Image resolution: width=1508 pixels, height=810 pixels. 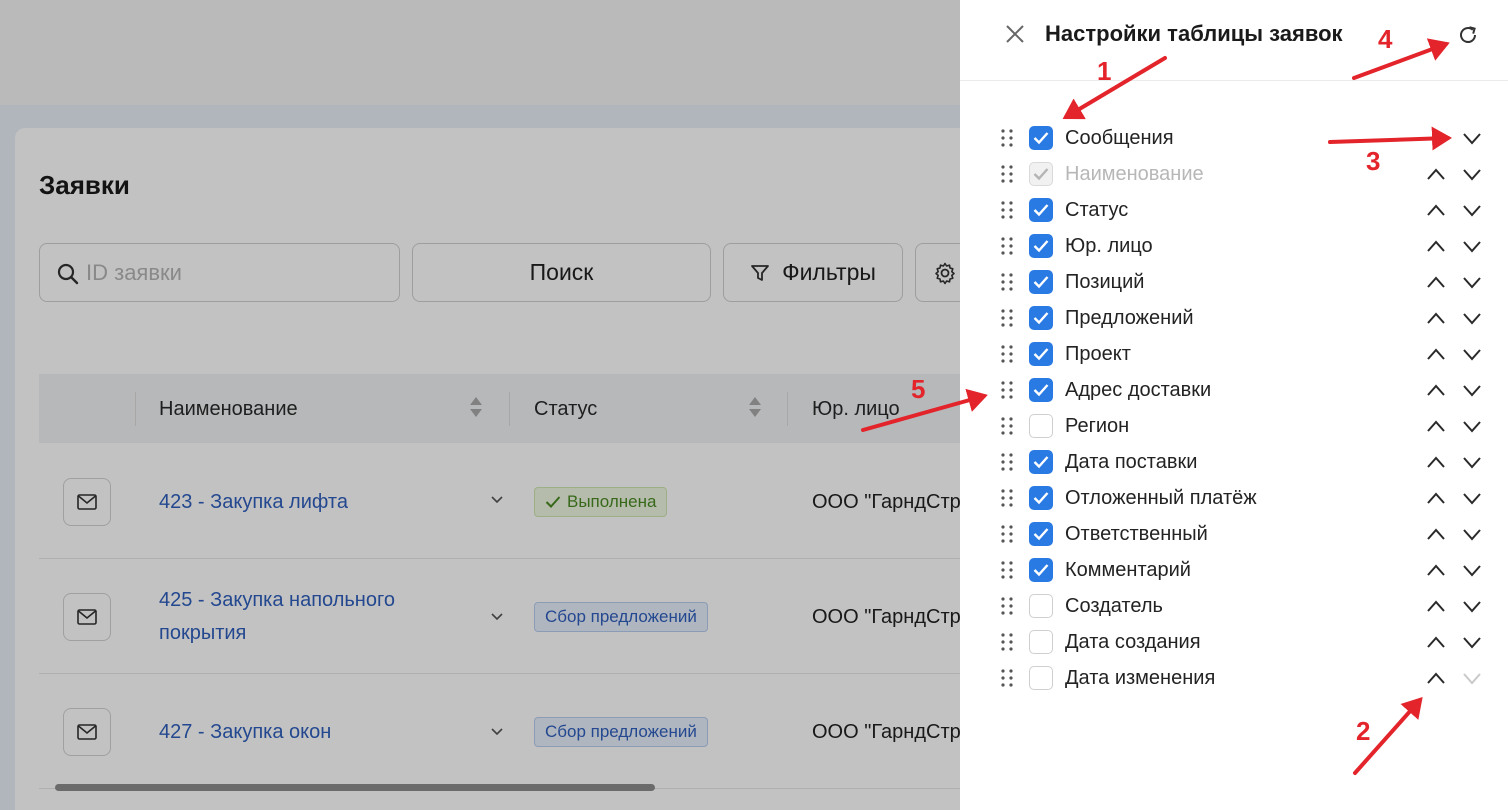 What do you see at coordinates (1015, 34) in the screenshot?
I see `close-icon` at bounding box center [1015, 34].